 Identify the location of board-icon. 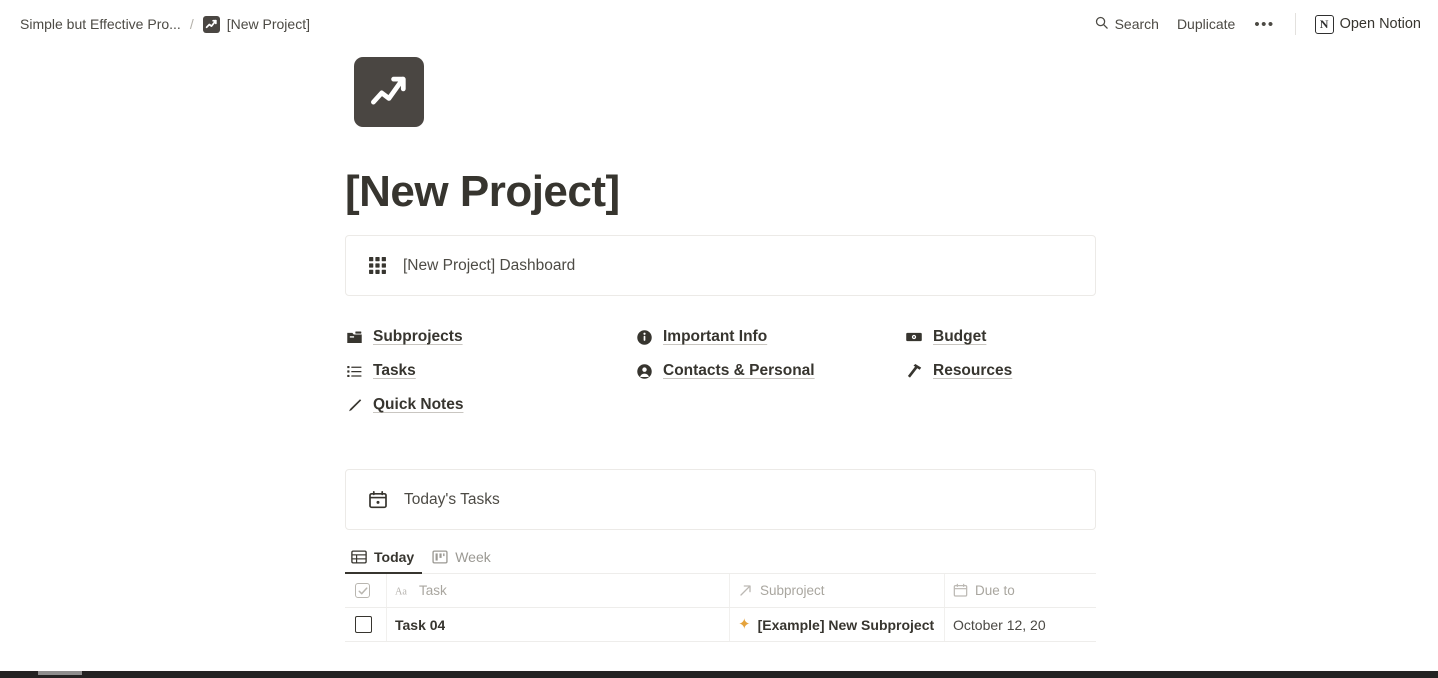
(440, 557).